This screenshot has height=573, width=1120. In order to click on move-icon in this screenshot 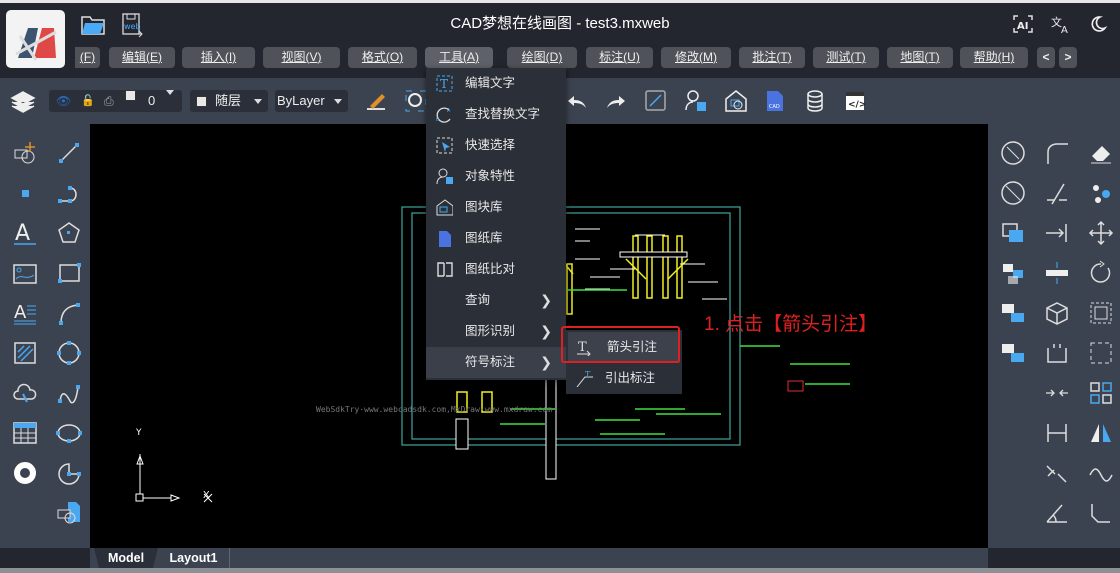, I will do `click(1101, 235)`.